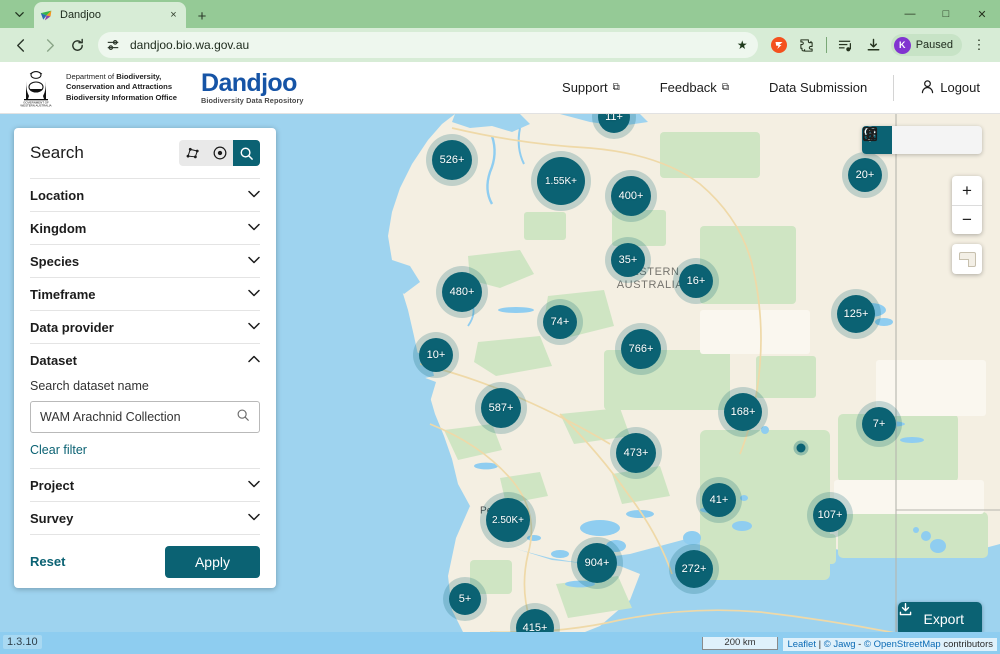  What do you see at coordinates (979, 45) in the screenshot?
I see `browser-menu-icon: ⋮` at bounding box center [979, 45].